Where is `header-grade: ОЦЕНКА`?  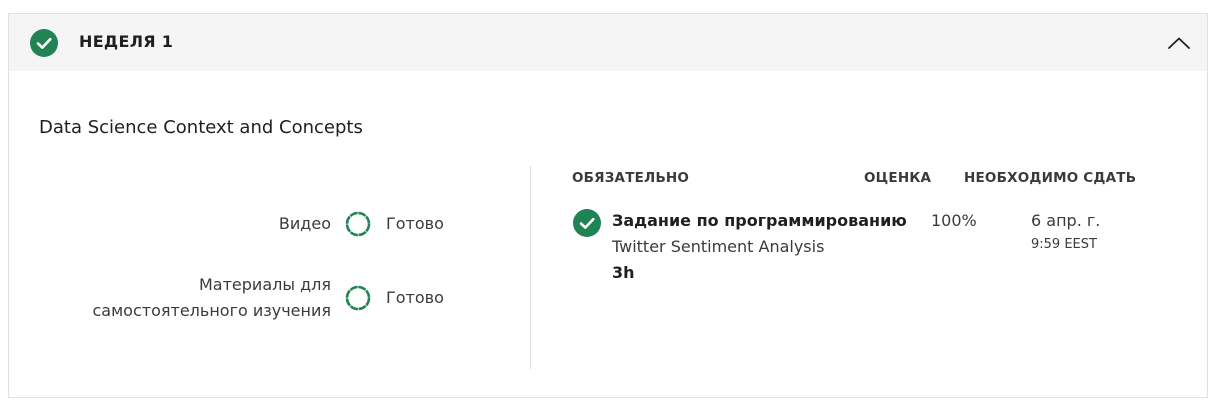 header-grade: ОЦЕНКА is located at coordinates (898, 178).